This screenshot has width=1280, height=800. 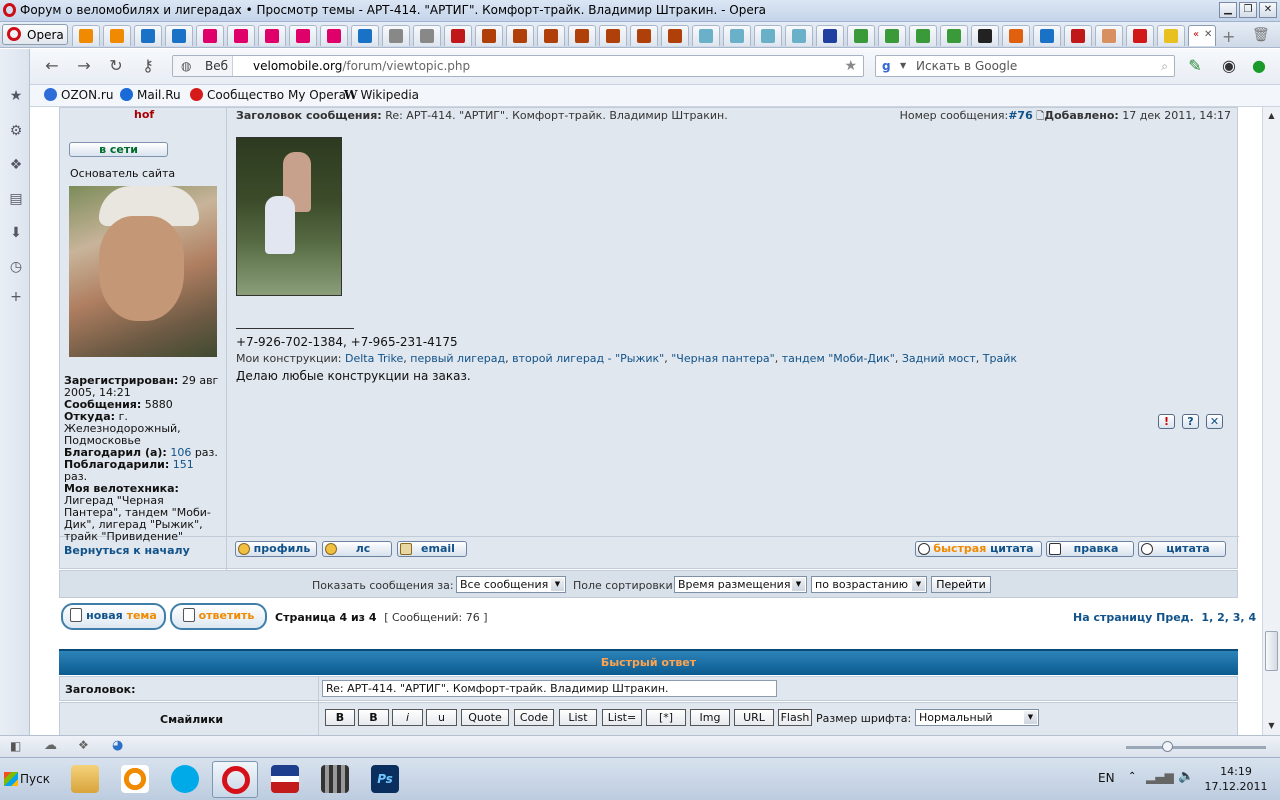 What do you see at coordinates (1228, 36) in the screenshot?
I see `new-tab-icon: +` at bounding box center [1228, 36].